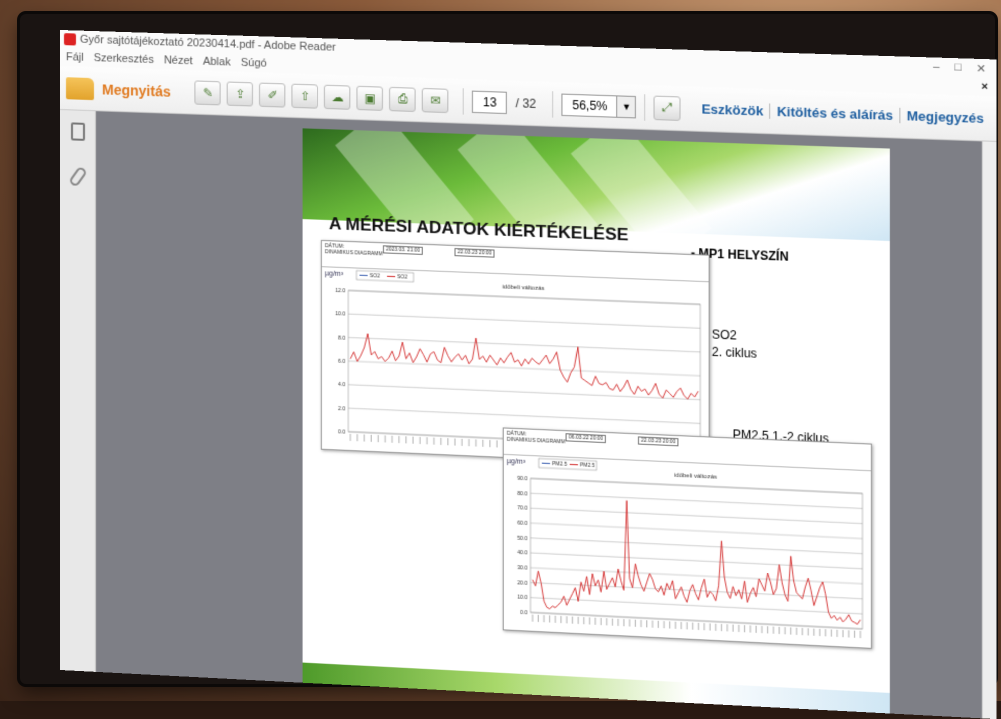 This screenshot has height=719, width=1001. Describe the element at coordinates (403, 98) in the screenshot. I see `print-icon: ⎙` at that location.